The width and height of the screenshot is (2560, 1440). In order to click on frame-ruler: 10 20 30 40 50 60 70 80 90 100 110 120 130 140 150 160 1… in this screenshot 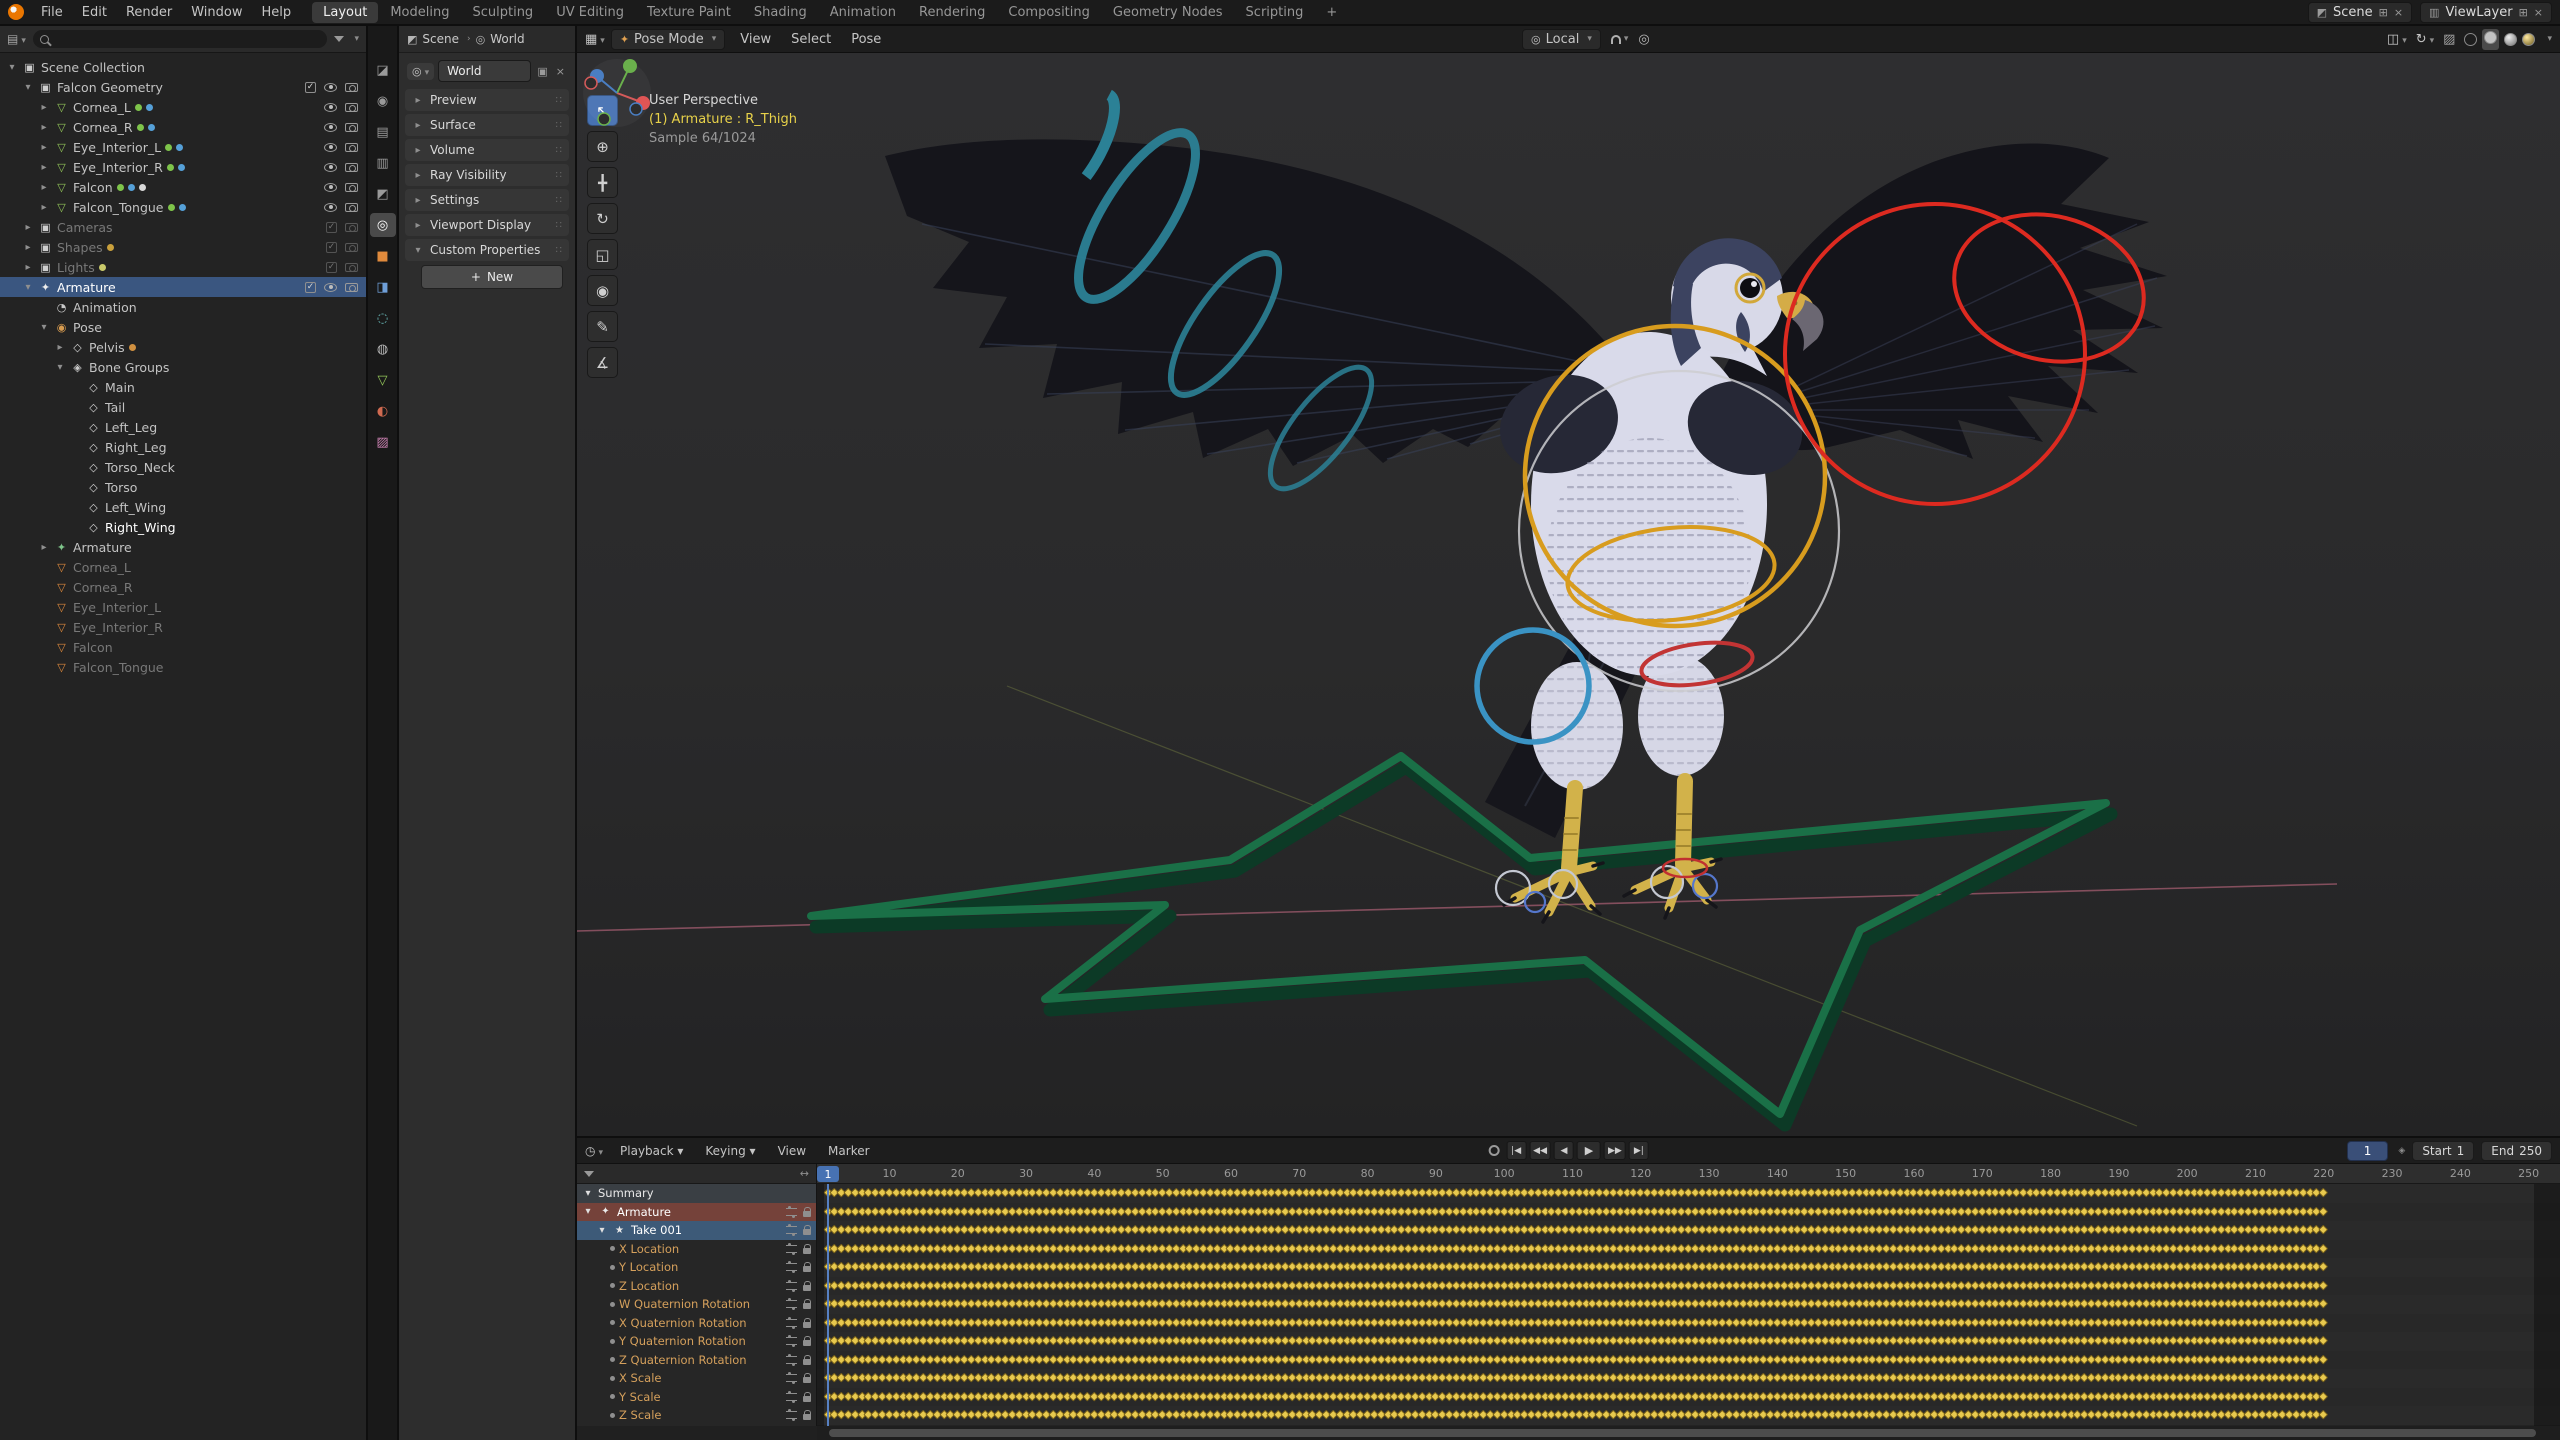, I will do `click(1688, 1174)`.